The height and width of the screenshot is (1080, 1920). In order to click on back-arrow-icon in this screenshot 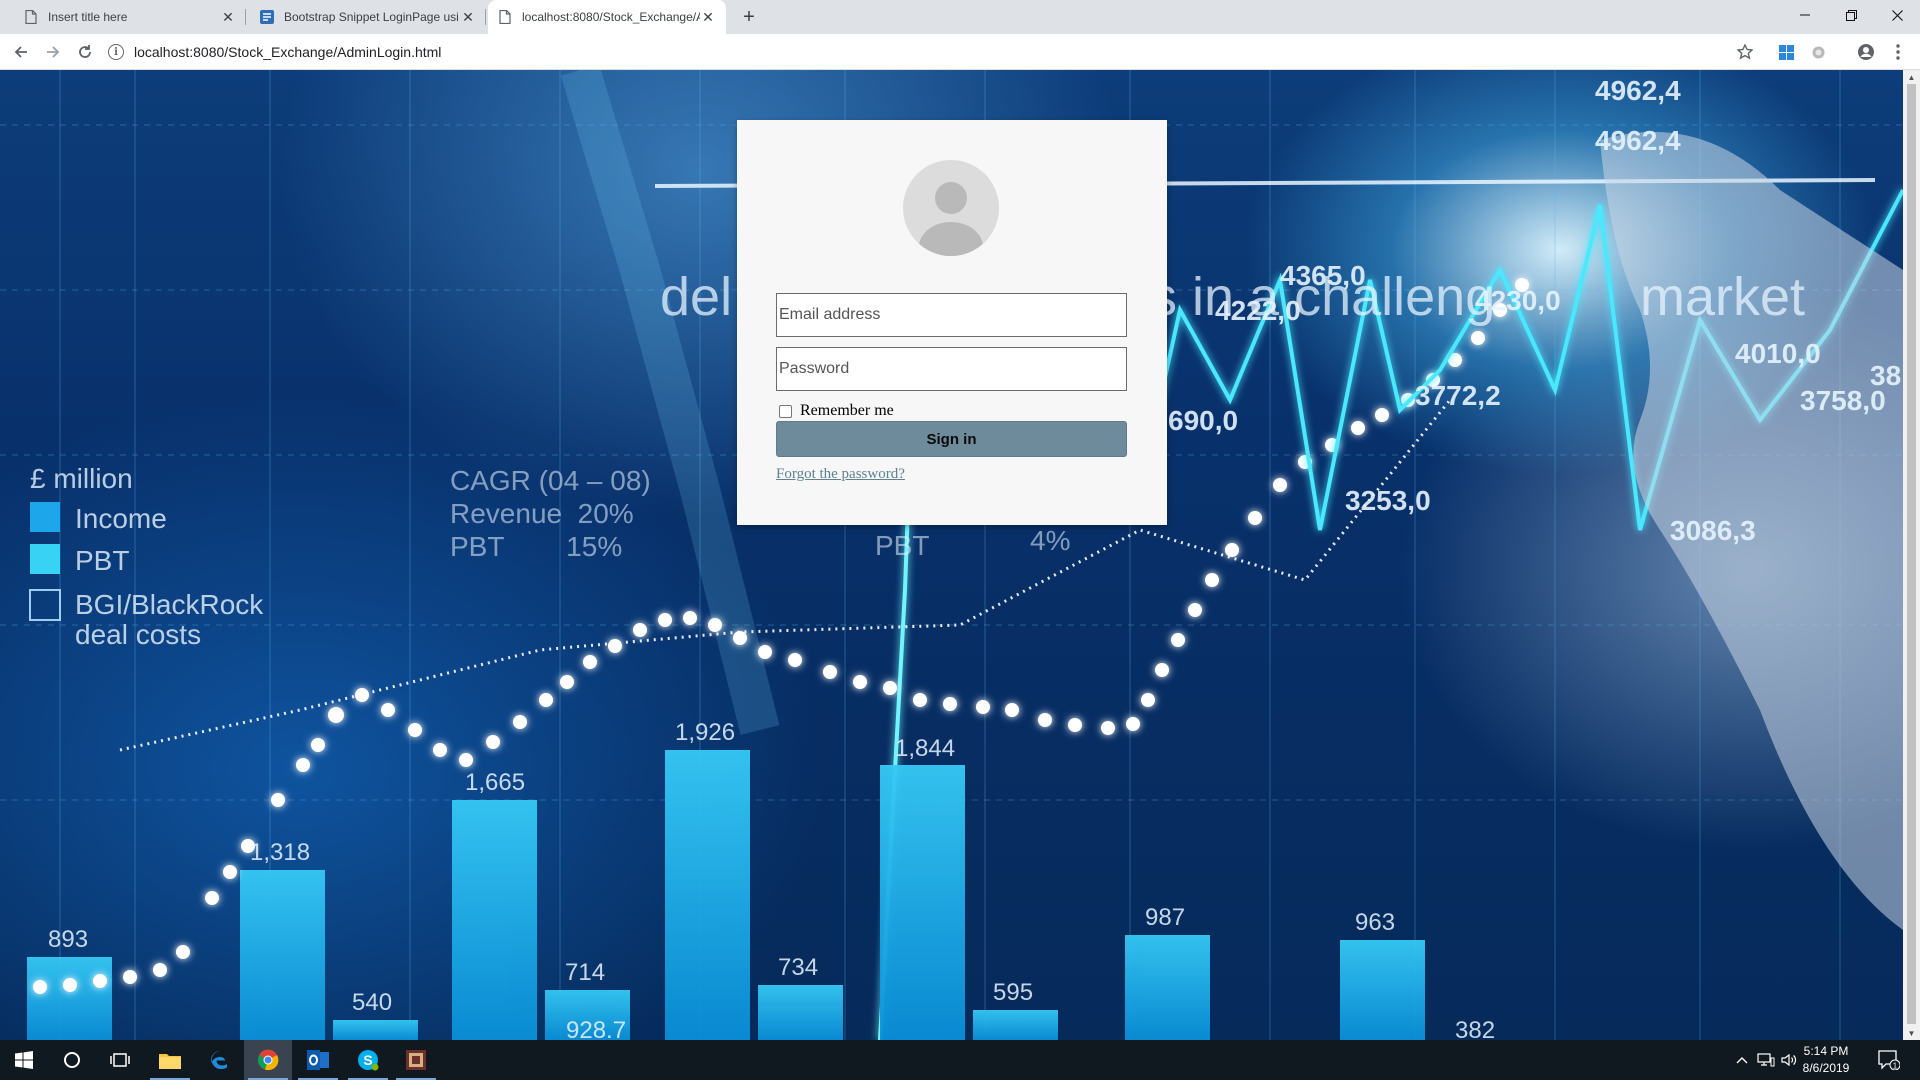, I will do `click(21, 52)`.